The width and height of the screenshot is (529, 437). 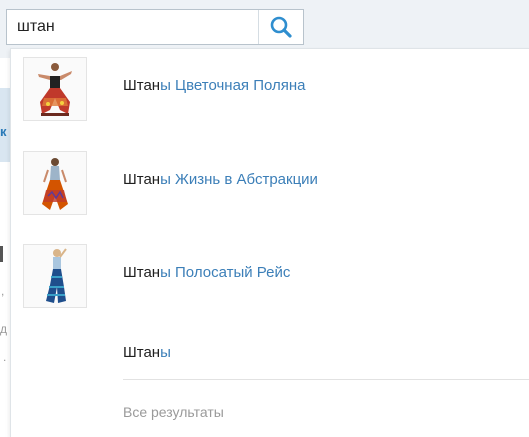 What do you see at coordinates (1, 254) in the screenshot?
I see `background-bar` at bounding box center [1, 254].